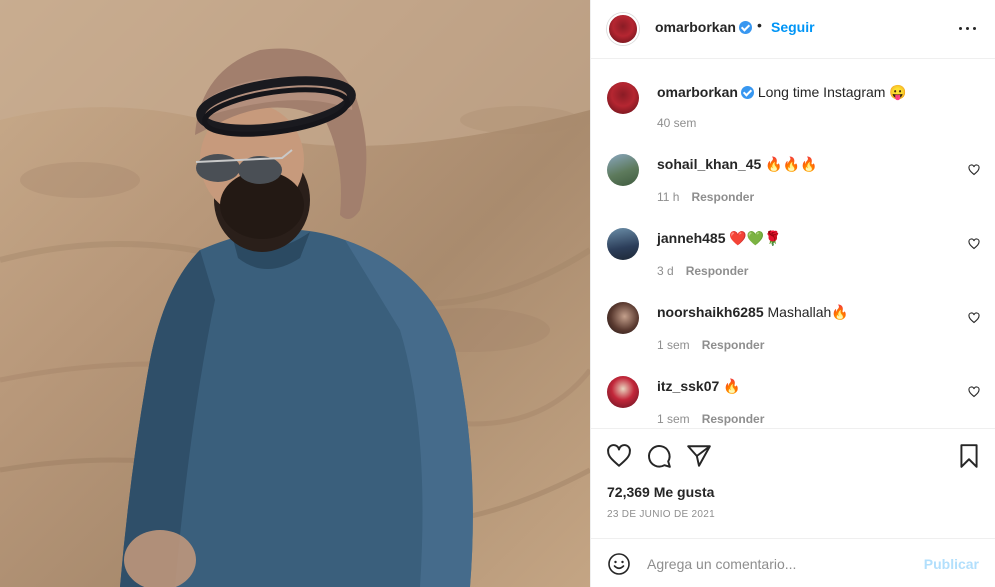  What do you see at coordinates (668, 197) in the screenshot?
I see `comment-time: 11 h` at bounding box center [668, 197].